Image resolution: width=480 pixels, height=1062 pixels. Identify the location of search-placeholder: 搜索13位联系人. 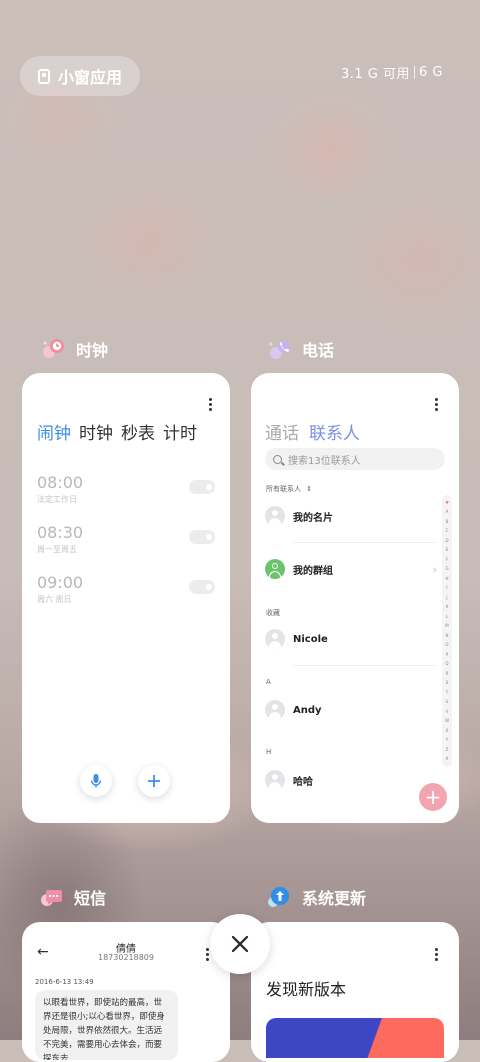
(324, 461).